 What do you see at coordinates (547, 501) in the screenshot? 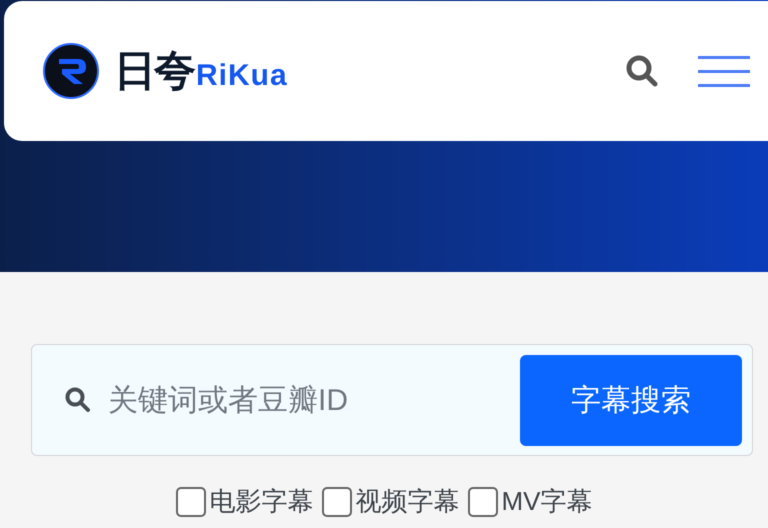
I see `filter-label: MV字幕` at bounding box center [547, 501].